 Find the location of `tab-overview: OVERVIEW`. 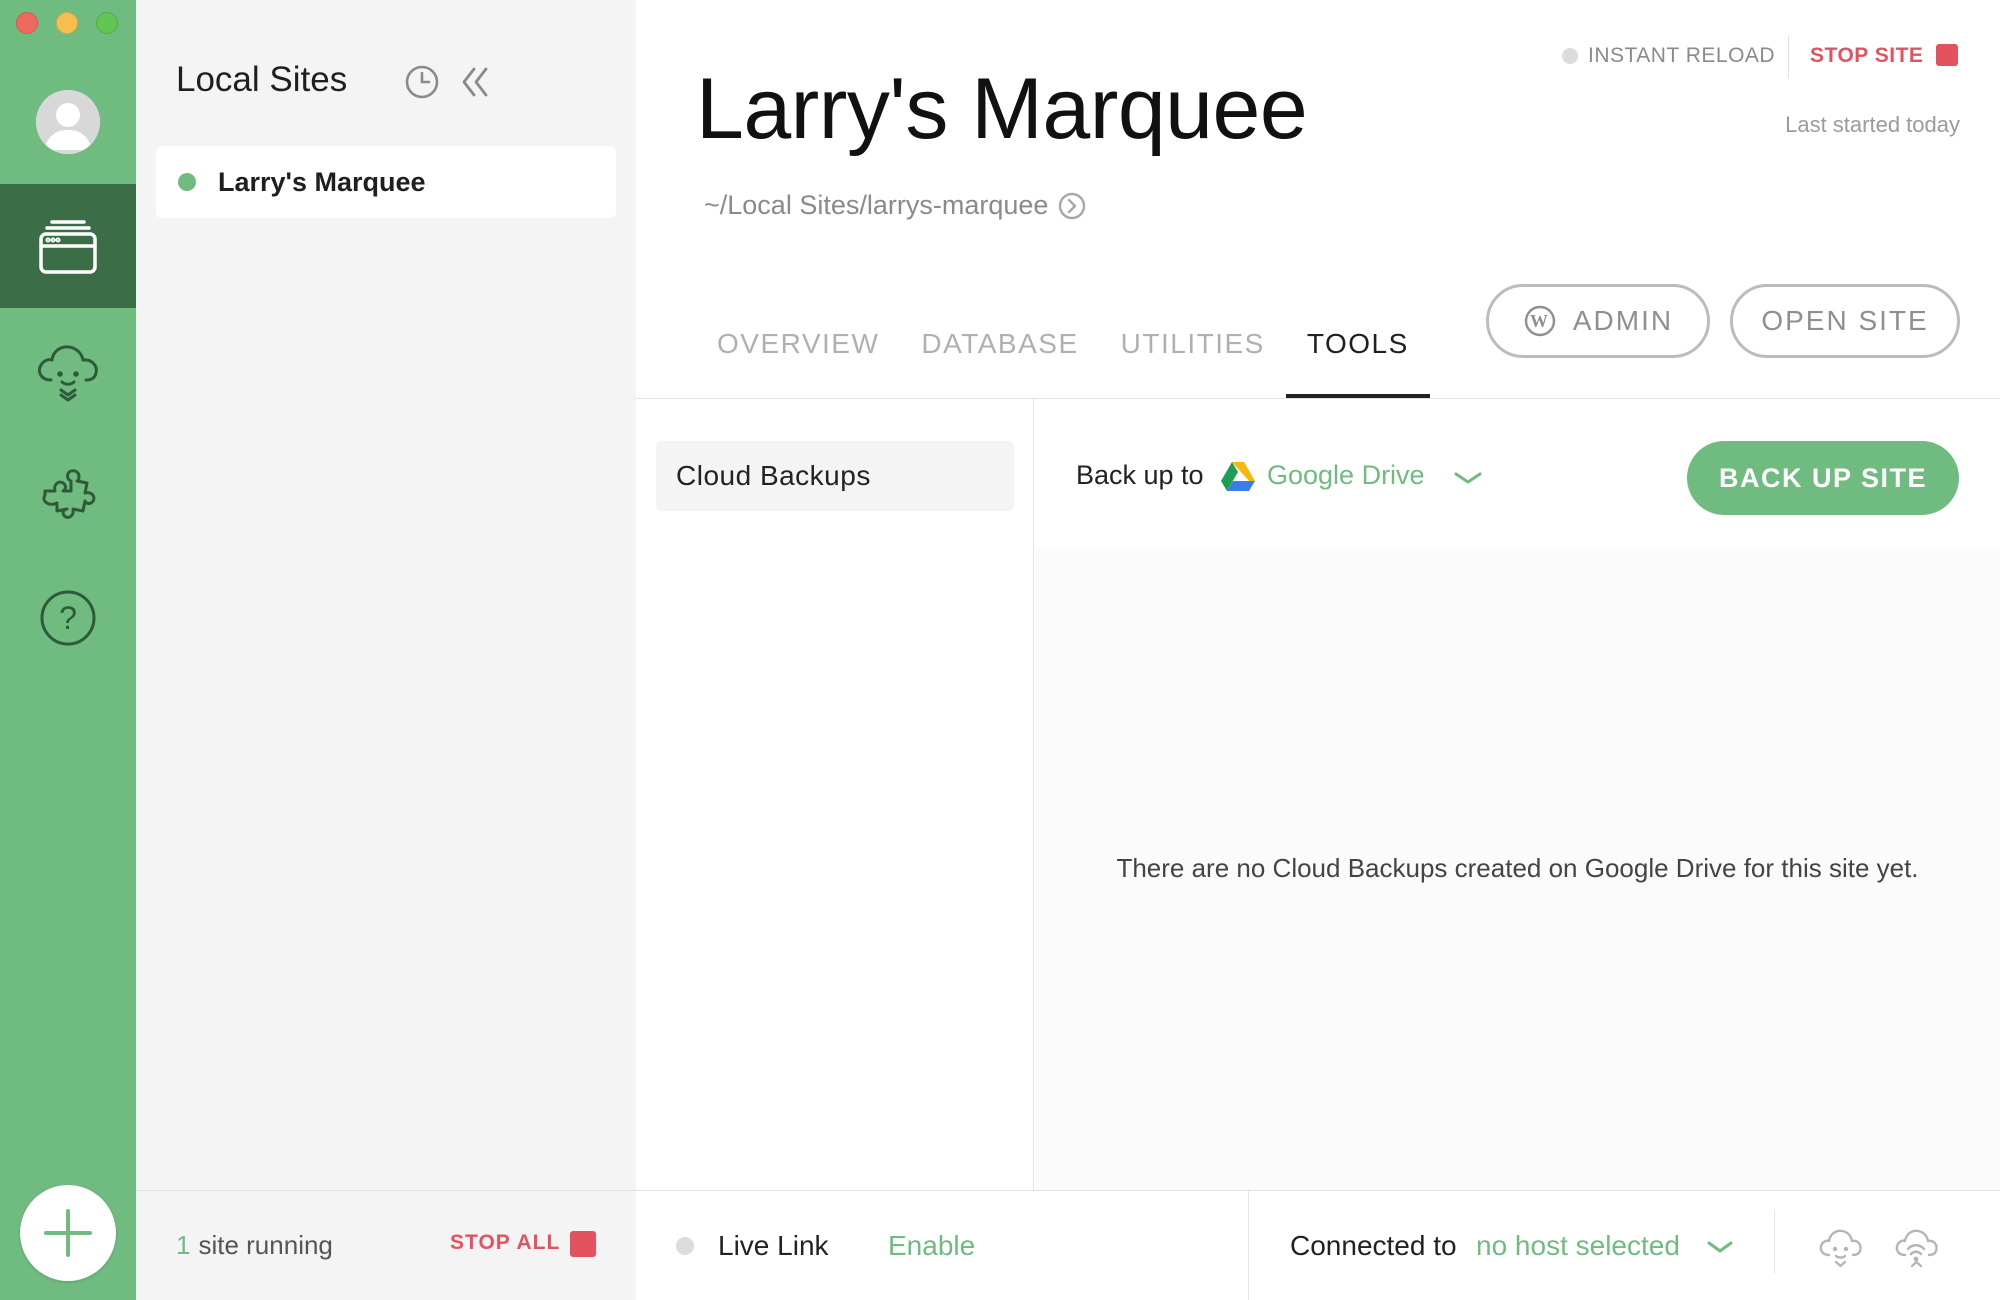

tab-overview: OVERVIEW is located at coordinates (798, 349).